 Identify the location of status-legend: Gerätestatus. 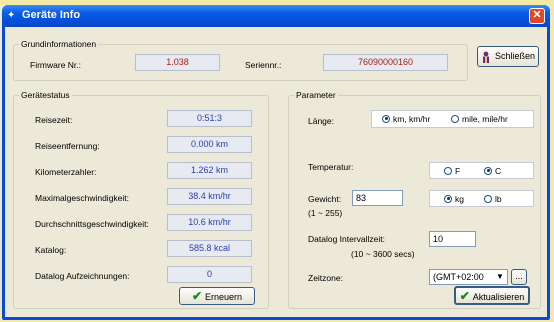
(45, 95).